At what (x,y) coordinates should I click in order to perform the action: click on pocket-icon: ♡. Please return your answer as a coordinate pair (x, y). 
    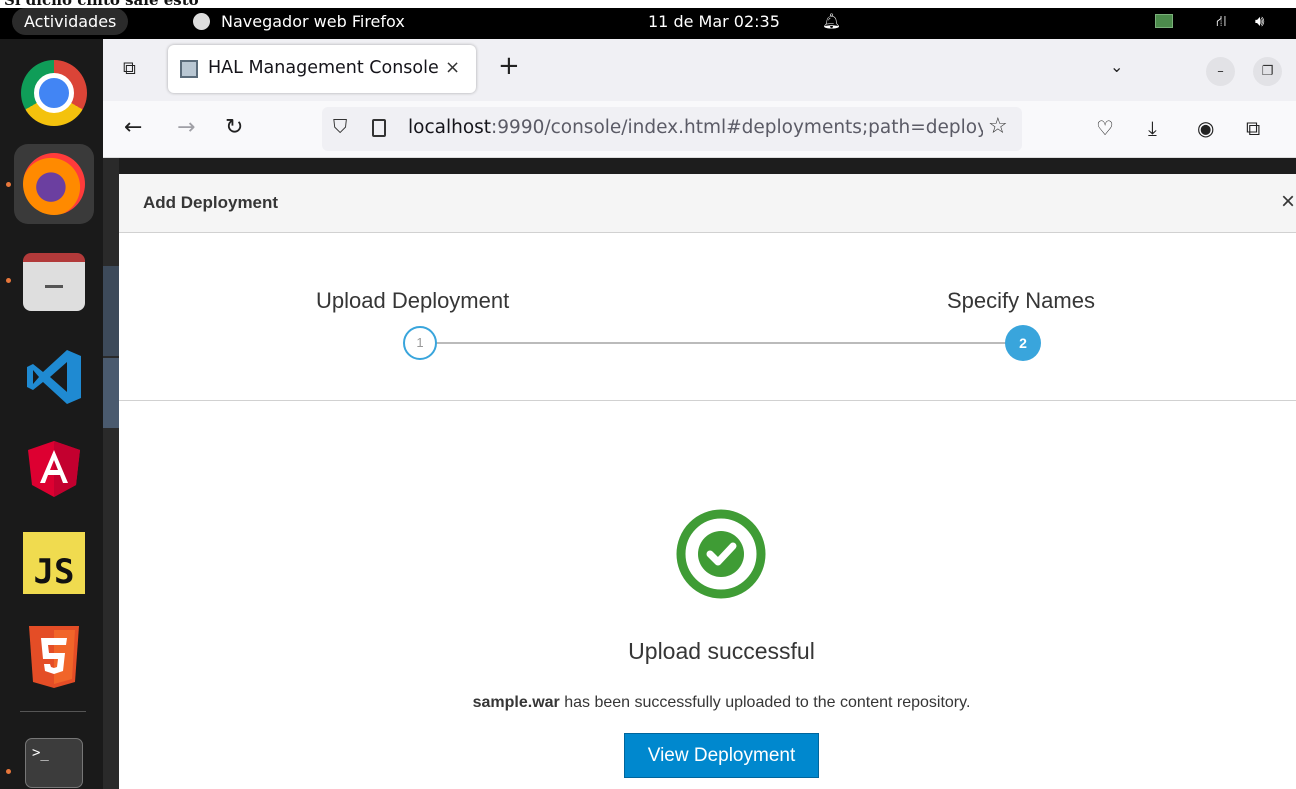
    Looking at the image, I should click on (1105, 128).